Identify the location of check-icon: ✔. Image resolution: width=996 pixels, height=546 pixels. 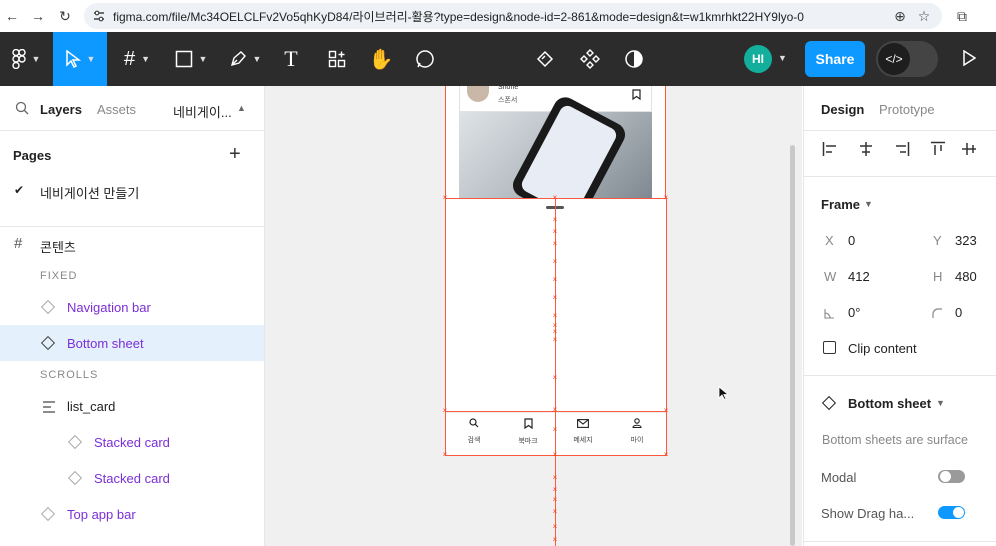
(19, 190).